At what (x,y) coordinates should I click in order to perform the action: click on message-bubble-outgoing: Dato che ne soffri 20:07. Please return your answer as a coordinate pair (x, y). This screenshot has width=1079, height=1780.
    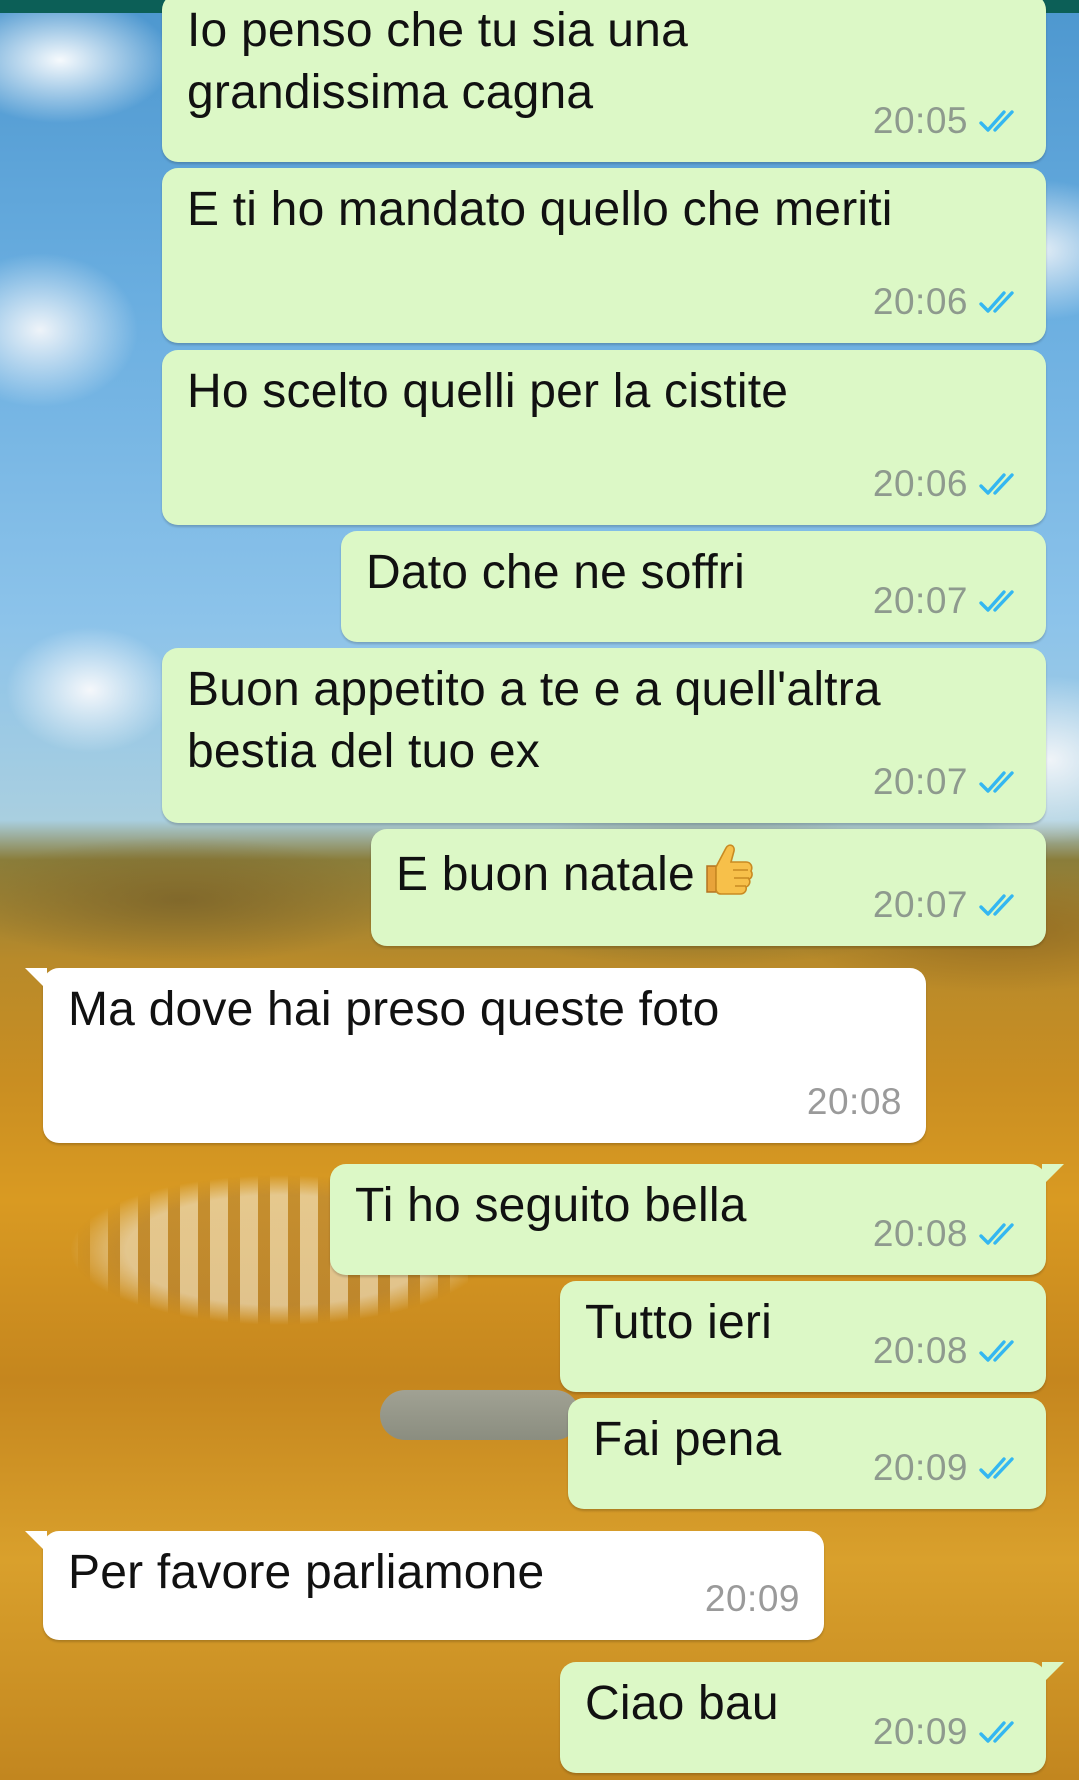
    Looking at the image, I should click on (693, 586).